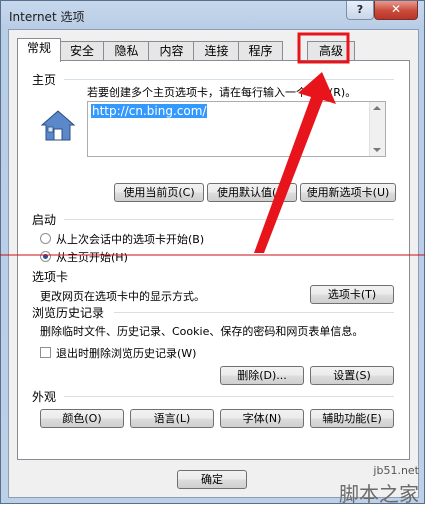 The height and width of the screenshot is (507, 425). Describe the element at coordinates (212, 479) in the screenshot. I see `ok-button: 确定` at that location.